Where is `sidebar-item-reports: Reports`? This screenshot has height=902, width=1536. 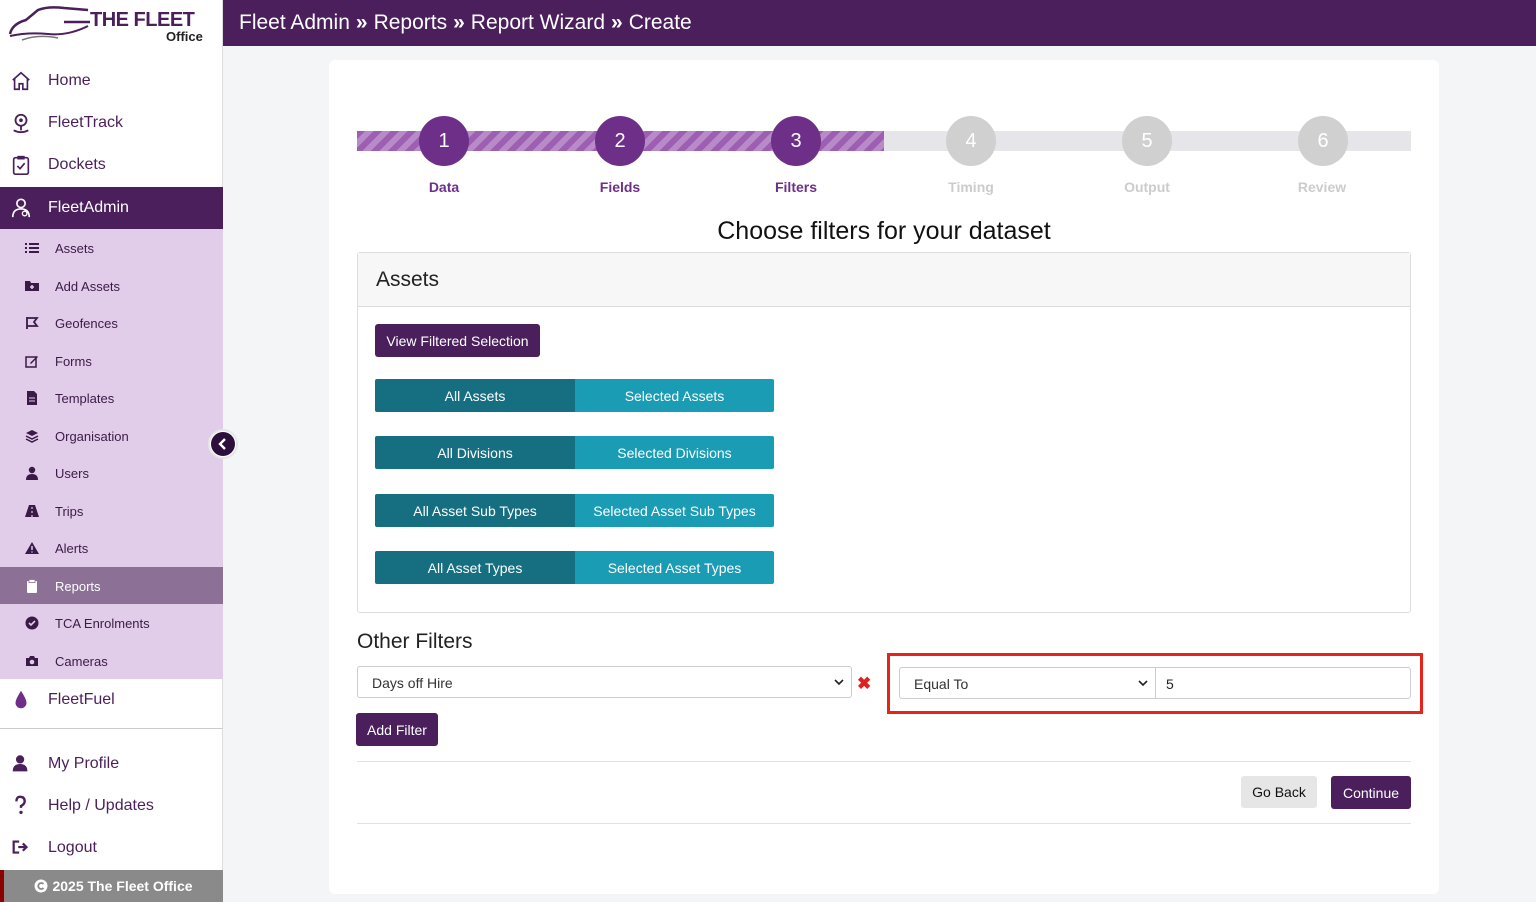 sidebar-item-reports: Reports is located at coordinates (111, 585).